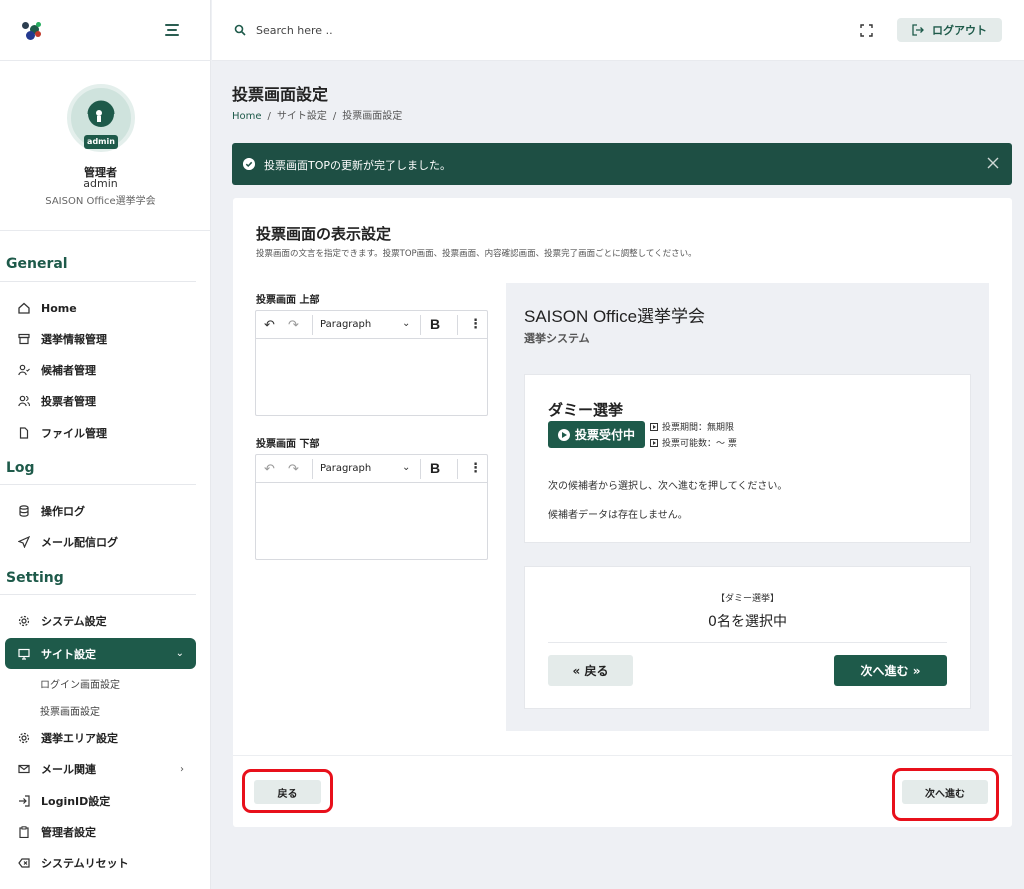 This screenshot has width=1024, height=889. I want to click on sidebar-item-label: 選挙エリア設定, so click(79, 738).